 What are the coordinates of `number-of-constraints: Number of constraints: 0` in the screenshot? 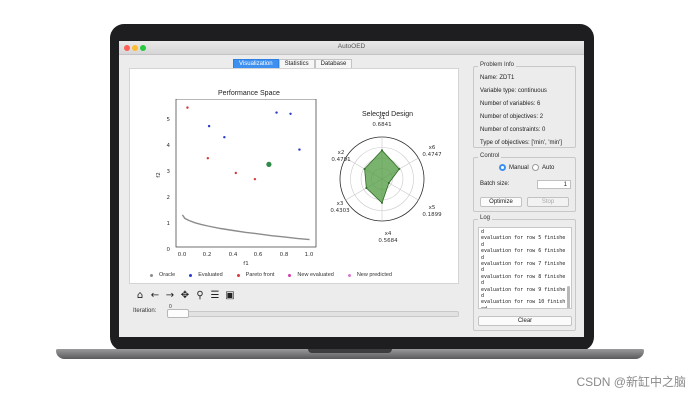 It's located at (513, 130).